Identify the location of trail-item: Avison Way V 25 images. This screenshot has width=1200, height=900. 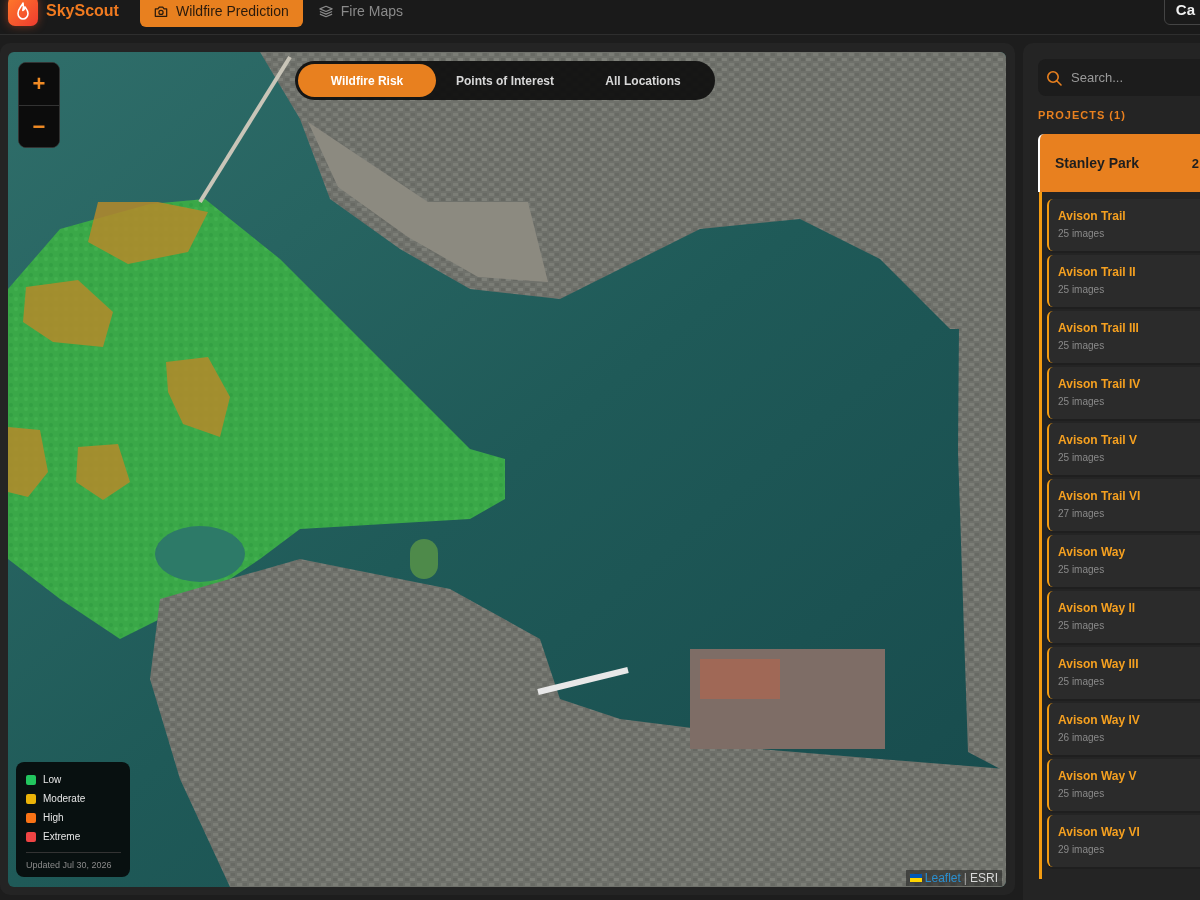
(1123, 785).